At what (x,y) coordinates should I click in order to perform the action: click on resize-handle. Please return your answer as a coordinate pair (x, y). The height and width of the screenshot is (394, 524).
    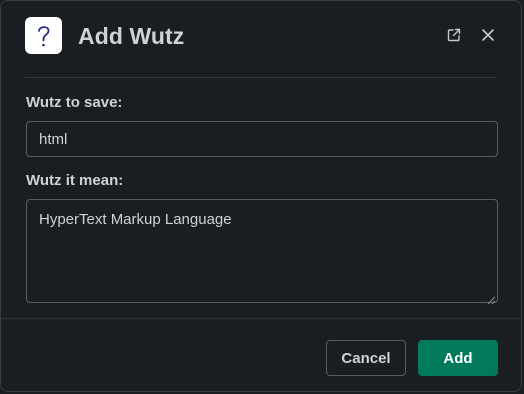
    Looking at the image, I should click on (491, 298).